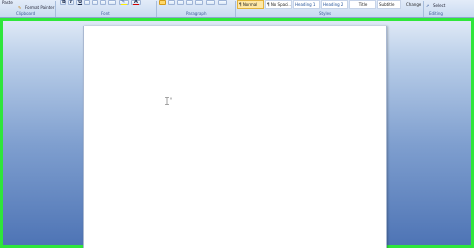 Image resolution: width=474 pixels, height=248 pixels. I want to click on editing-group: ➚ Select Editing, so click(449, 9).